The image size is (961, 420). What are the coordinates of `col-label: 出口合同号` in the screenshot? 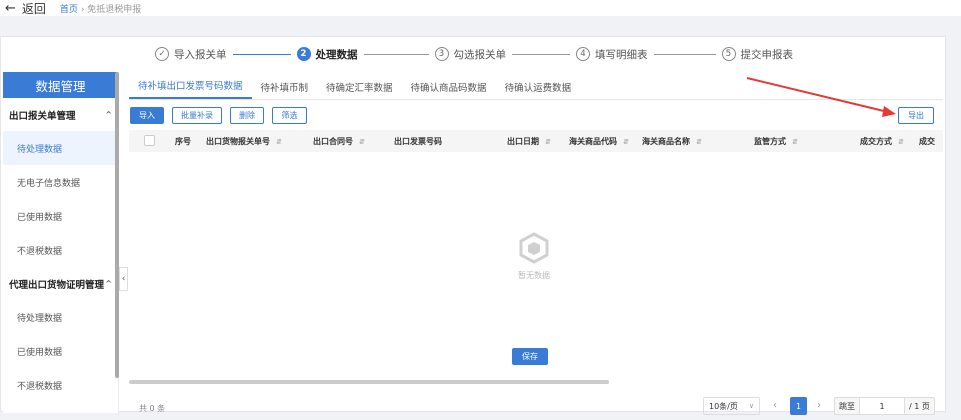 It's located at (333, 141).